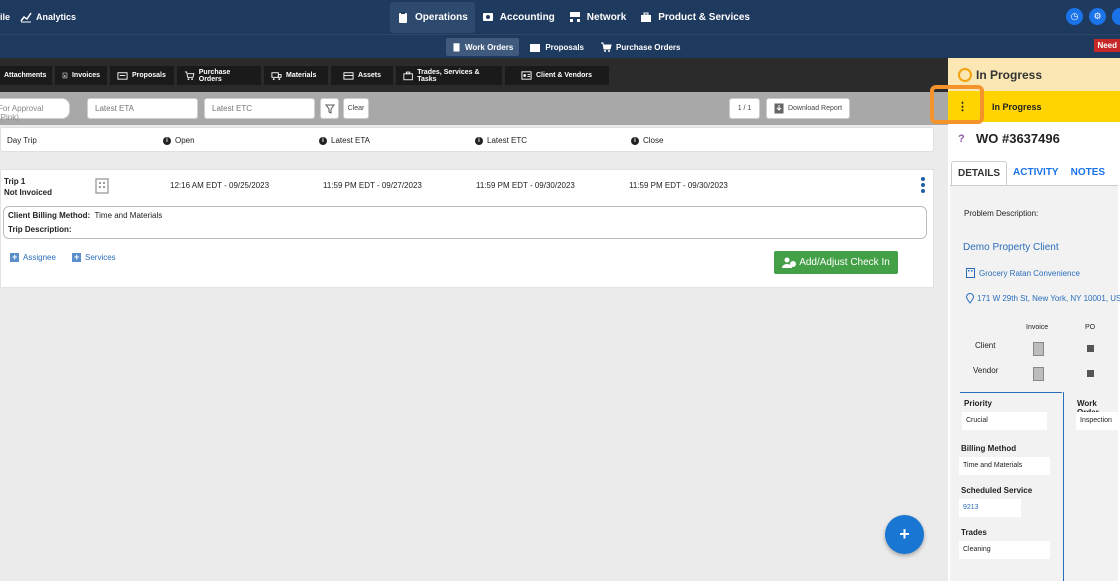 The image size is (1120, 581). What do you see at coordinates (961, 139) in the screenshot?
I see `question-pin-icon: ?` at bounding box center [961, 139].